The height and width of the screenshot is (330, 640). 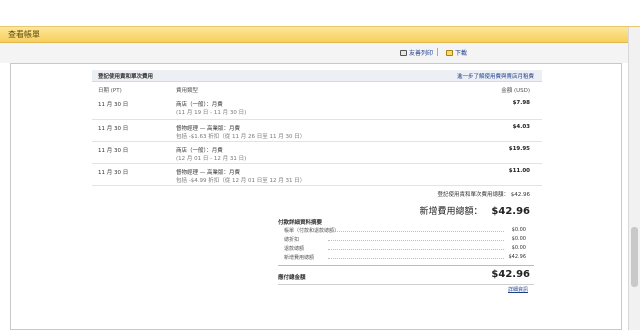 I want to click on download-icon, so click(x=449, y=52).